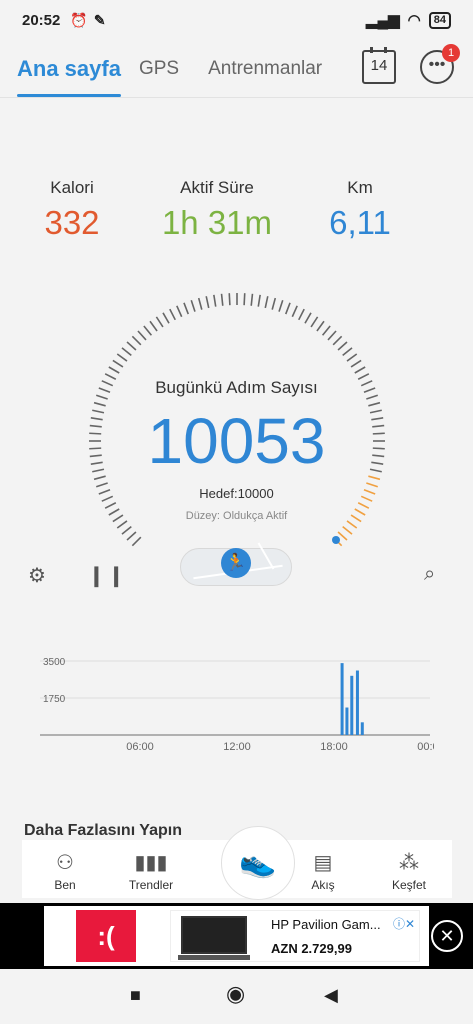 This screenshot has width=473, height=1024. Describe the element at coordinates (404, 923) in the screenshot. I see `ad-info-icon: ⓘ✕` at that location.